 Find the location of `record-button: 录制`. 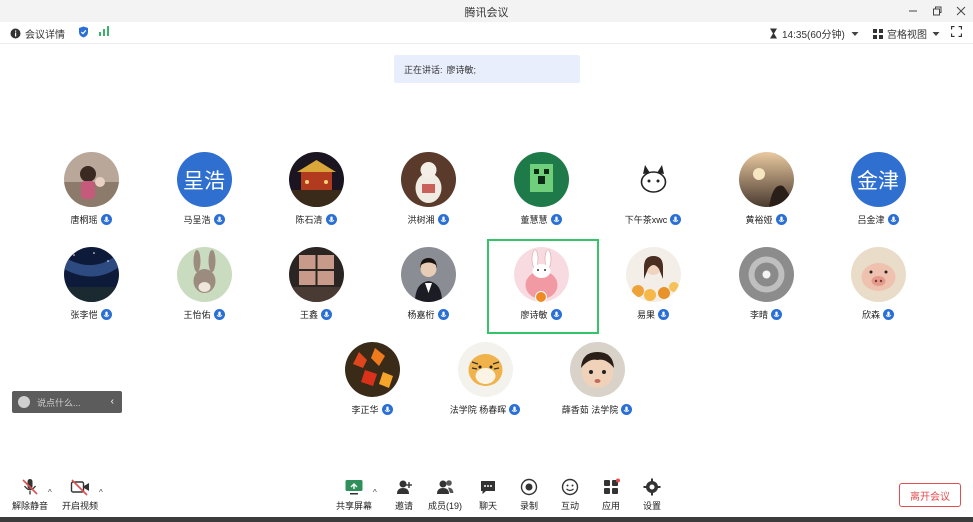

record-button: 录制 is located at coordinates (529, 495).